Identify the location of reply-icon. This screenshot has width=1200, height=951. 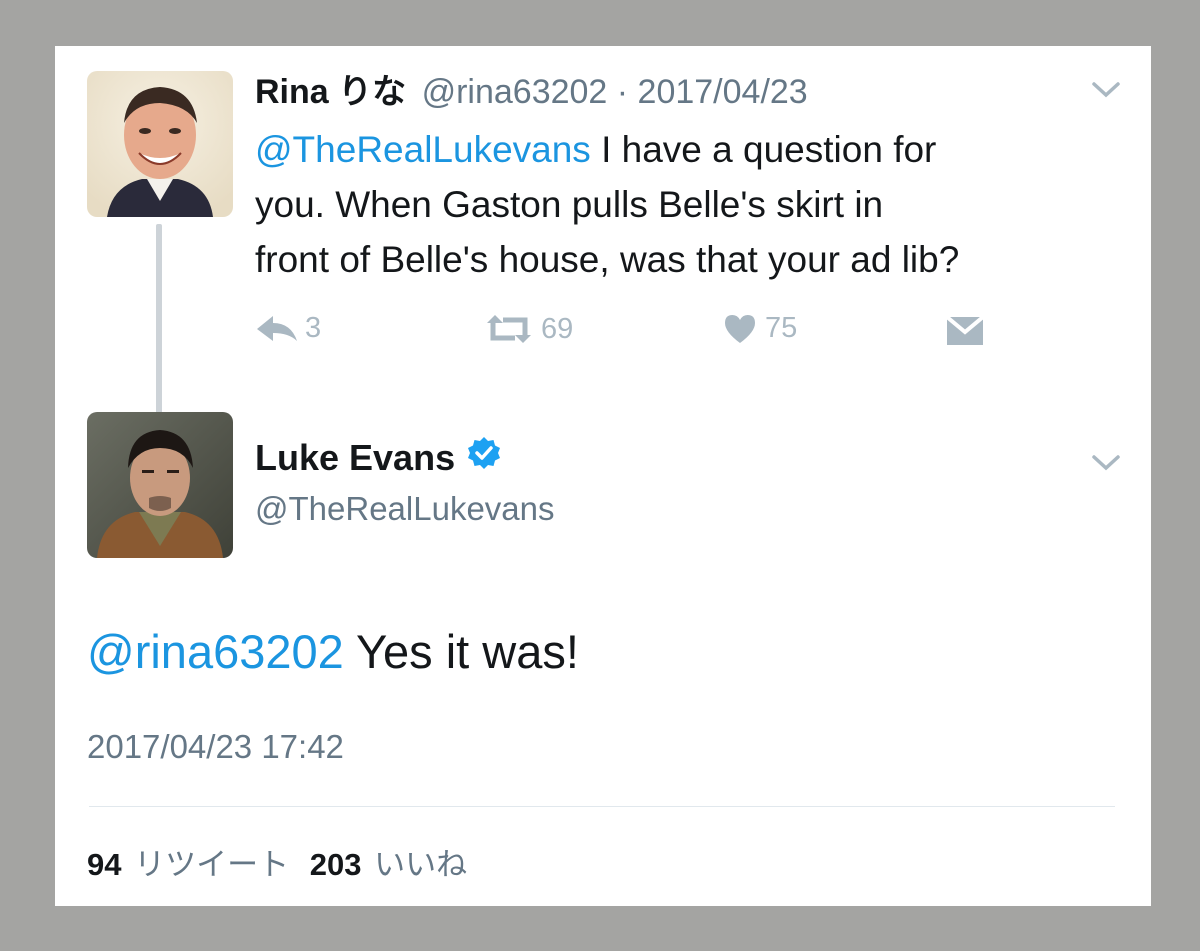
(277, 329).